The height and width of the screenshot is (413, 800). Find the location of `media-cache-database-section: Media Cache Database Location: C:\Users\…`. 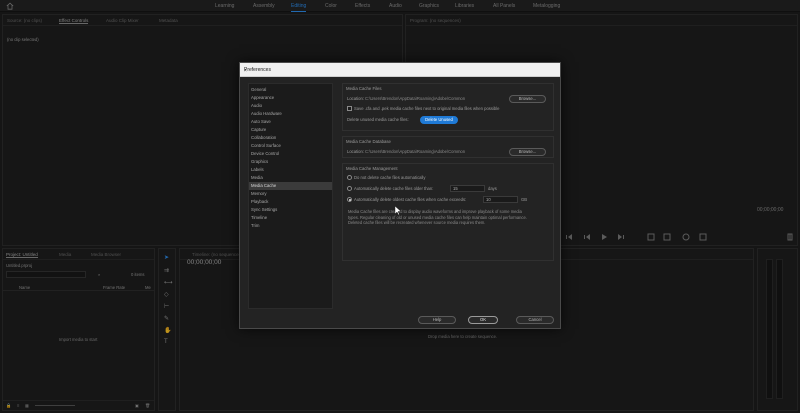

media-cache-database-section: Media Cache Database Location: C:\Users\… is located at coordinates (448, 147).